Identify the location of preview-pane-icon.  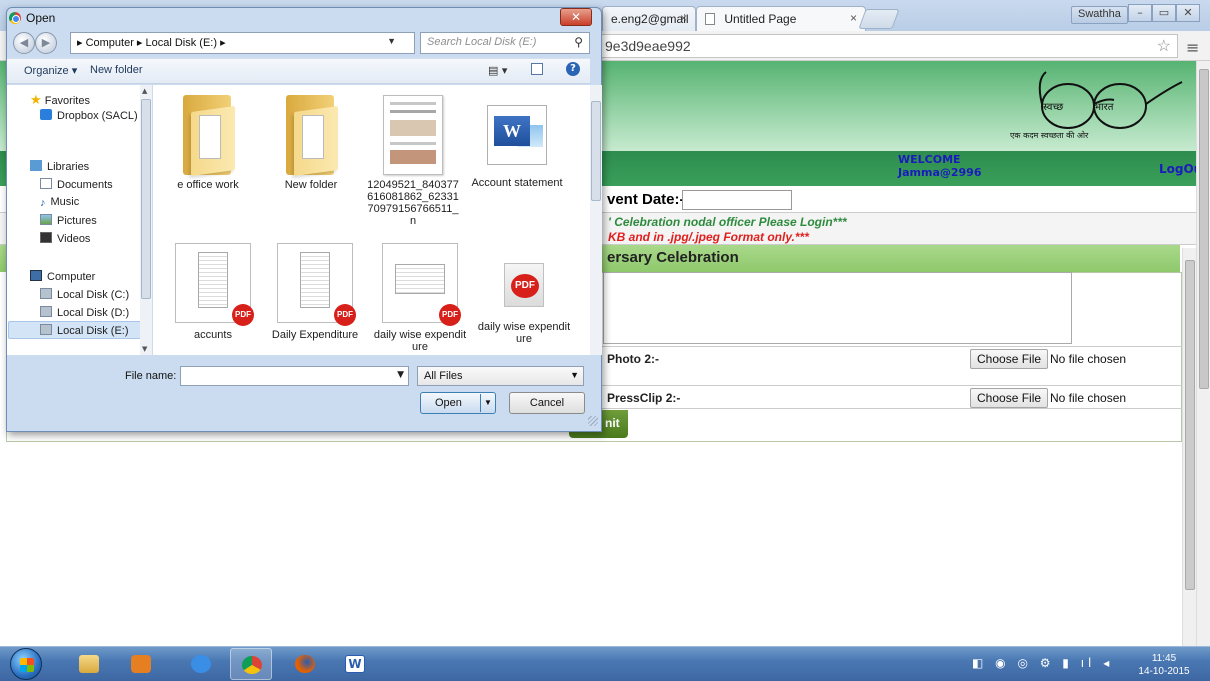
(537, 69).